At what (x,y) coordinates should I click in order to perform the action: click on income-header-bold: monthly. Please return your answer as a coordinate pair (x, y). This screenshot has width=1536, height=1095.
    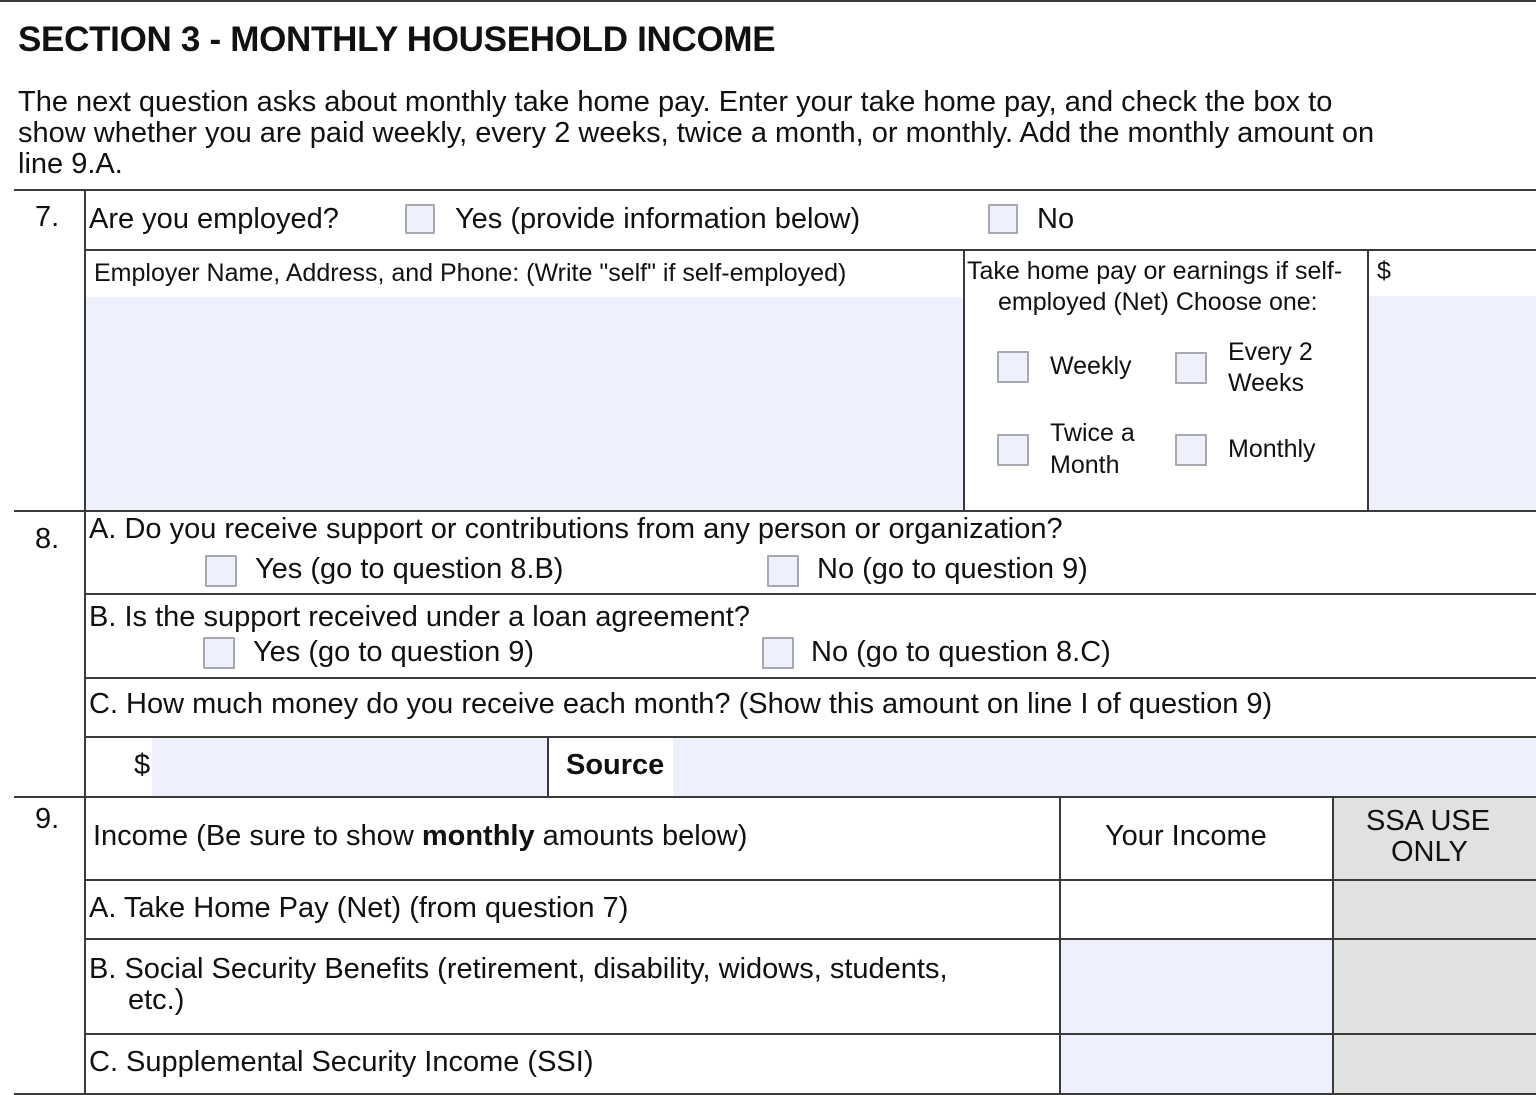
    Looking at the image, I should click on (478, 836).